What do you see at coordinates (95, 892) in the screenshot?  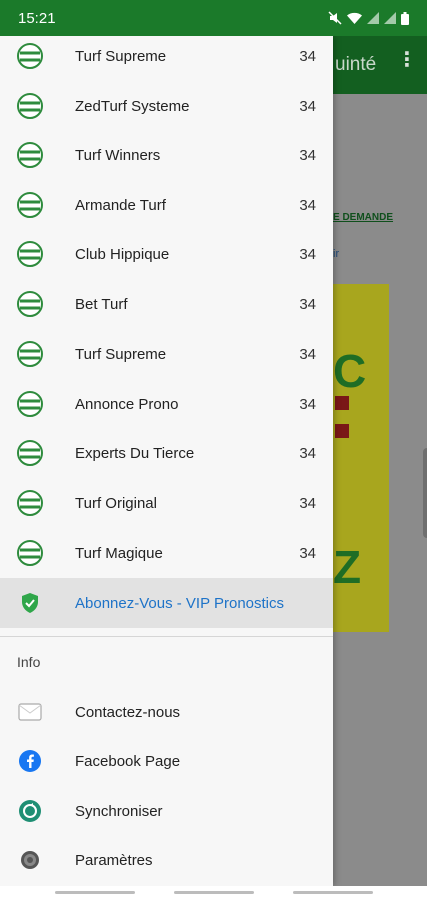 I see `nav-recents-button` at bounding box center [95, 892].